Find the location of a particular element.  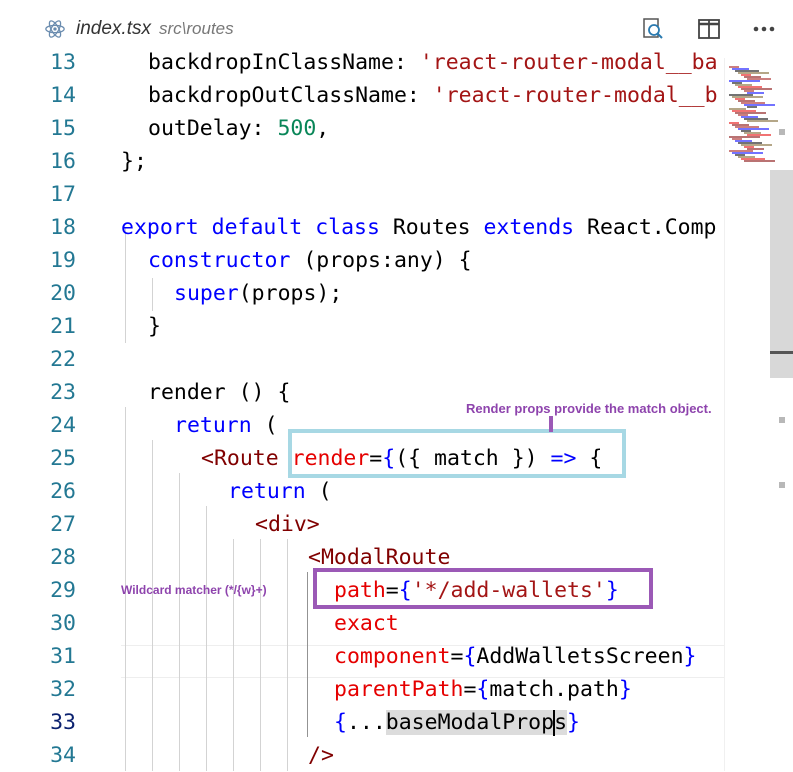

tab-path: src\routes is located at coordinates (196, 28).